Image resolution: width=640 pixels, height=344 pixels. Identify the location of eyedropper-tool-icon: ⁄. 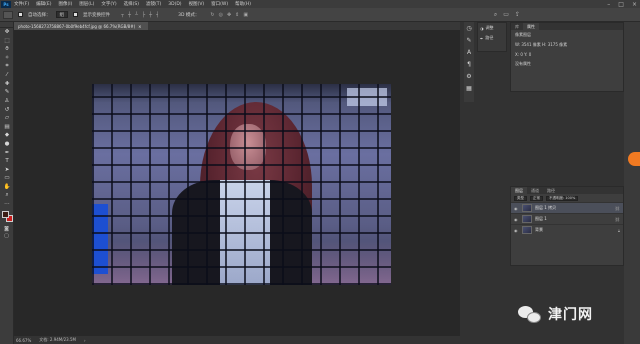
(7, 75).